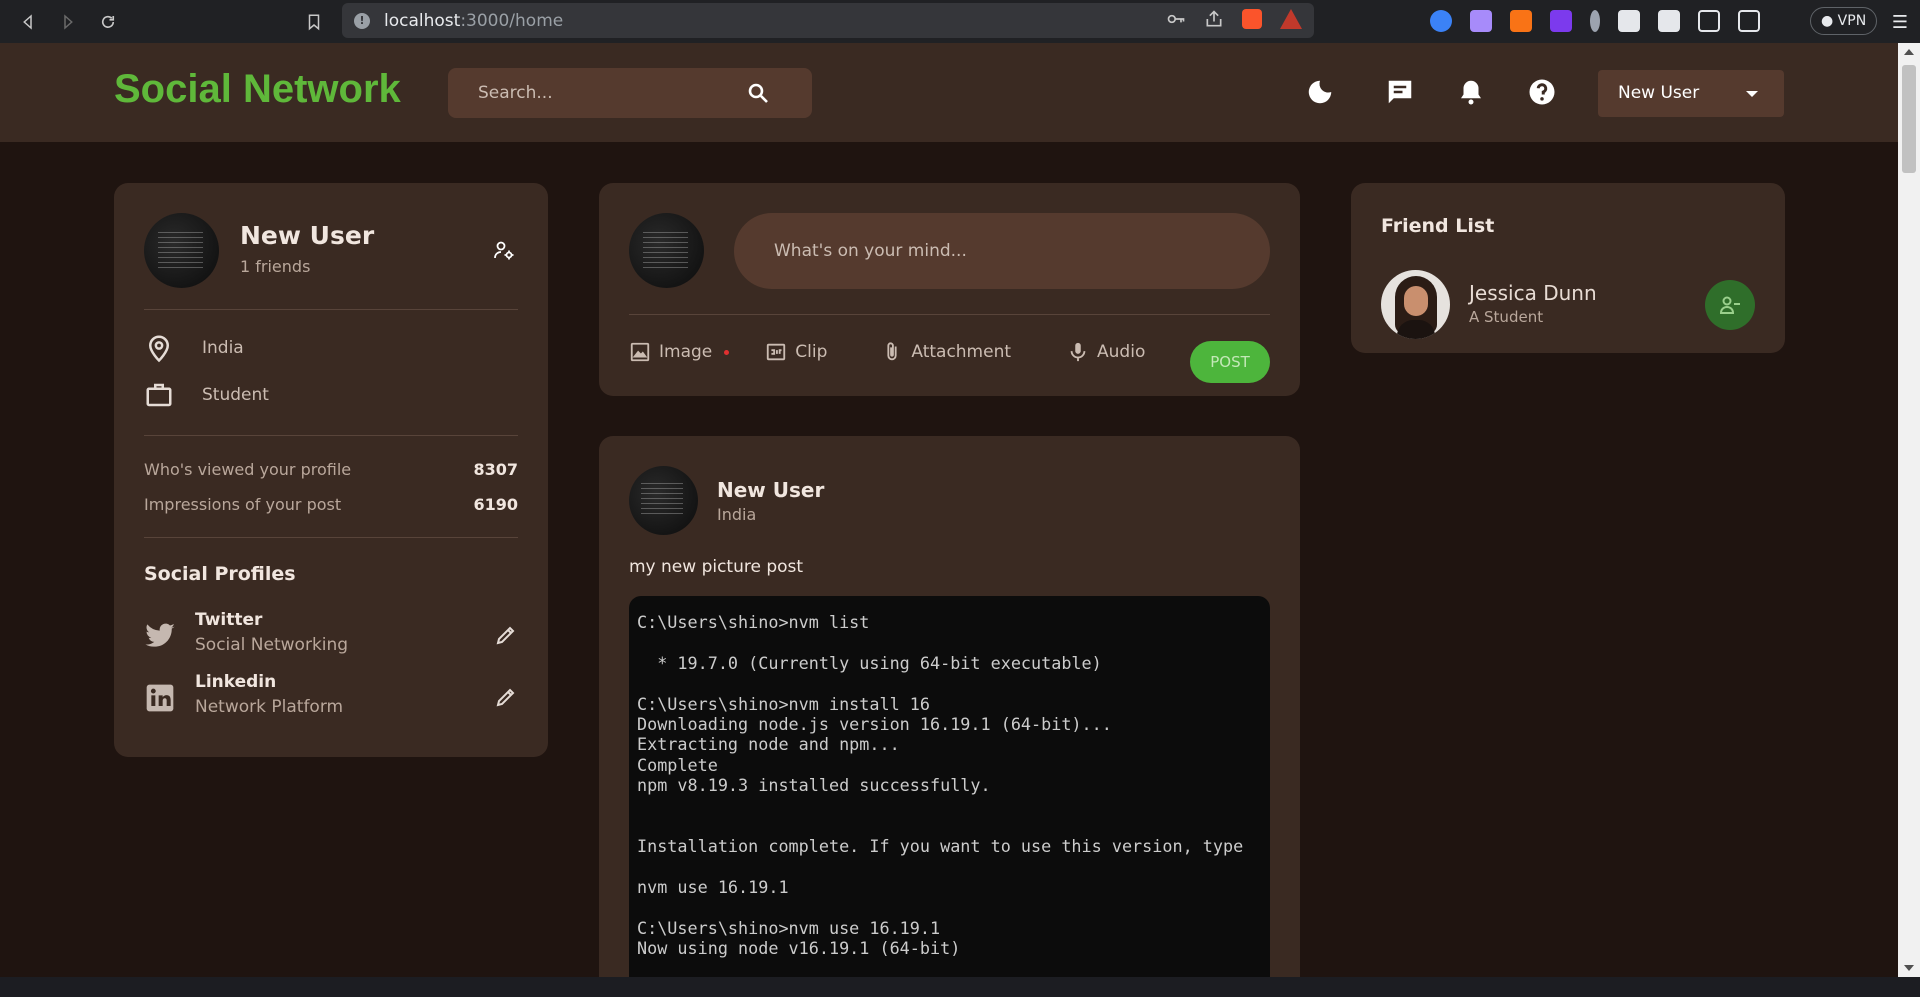 The image size is (1920, 997). Describe the element at coordinates (495, 469) in the screenshot. I see `stat-value: 8307` at that location.